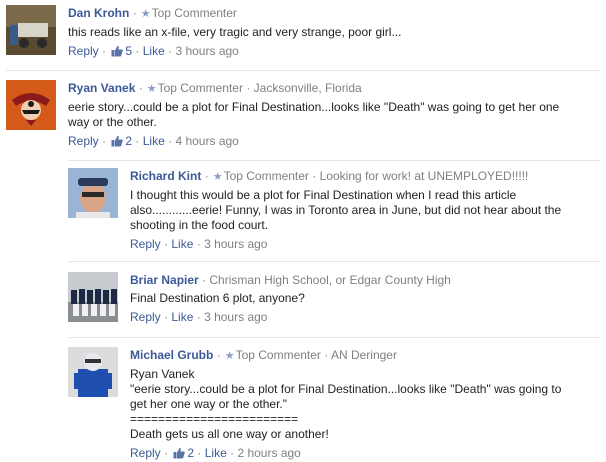 This screenshot has width=606, height=462. What do you see at coordinates (171, 355) in the screenshot?
I see `author-name: Michael Grubb` at bounding box center [171, 355].